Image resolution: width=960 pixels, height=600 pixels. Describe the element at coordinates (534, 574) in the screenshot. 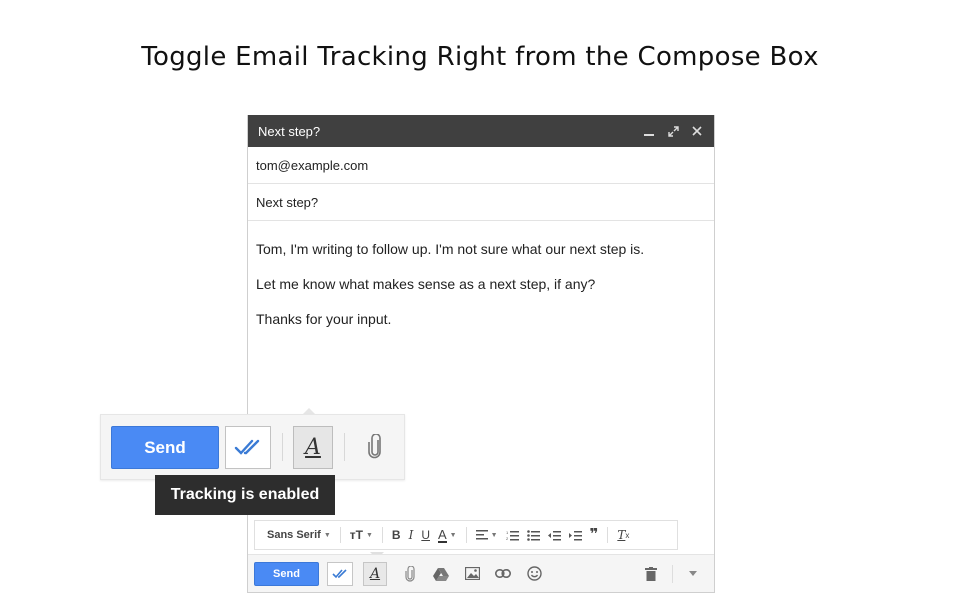

I see `emoji-icon` at that location.